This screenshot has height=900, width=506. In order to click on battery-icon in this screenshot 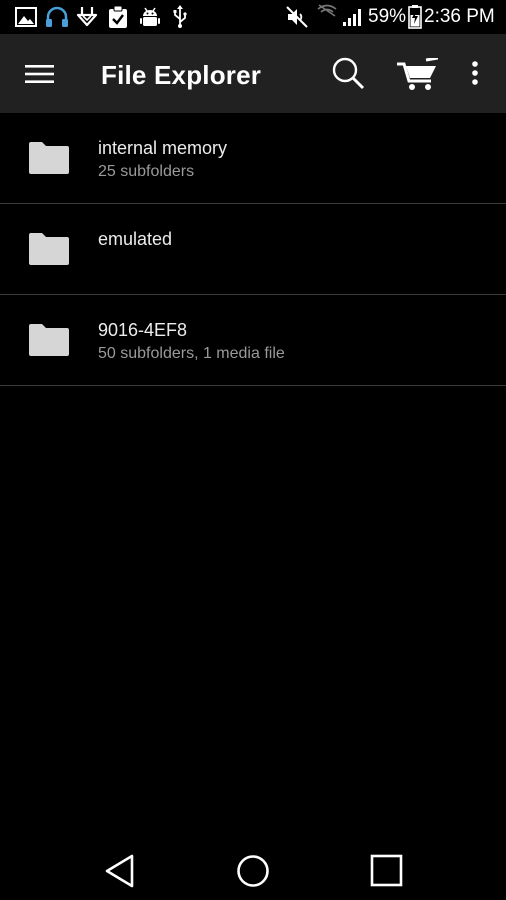, I will do `click(415, 17)`.